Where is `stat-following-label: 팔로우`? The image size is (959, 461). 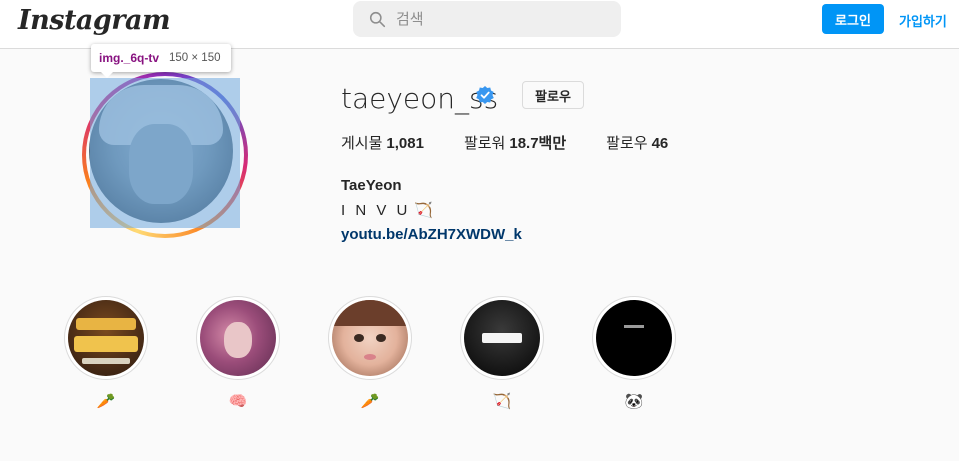
stat-following-label: 팔로우 is located at coordinates (627, 143).